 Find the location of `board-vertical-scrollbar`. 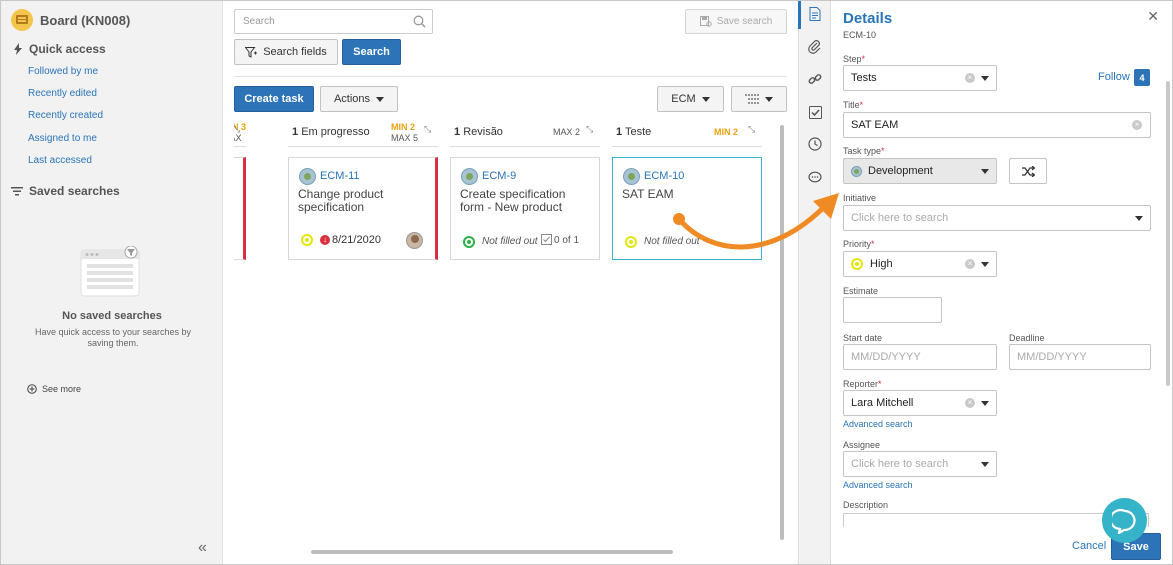

board-vertical-scrollbar is located at coordinates (782, 332).